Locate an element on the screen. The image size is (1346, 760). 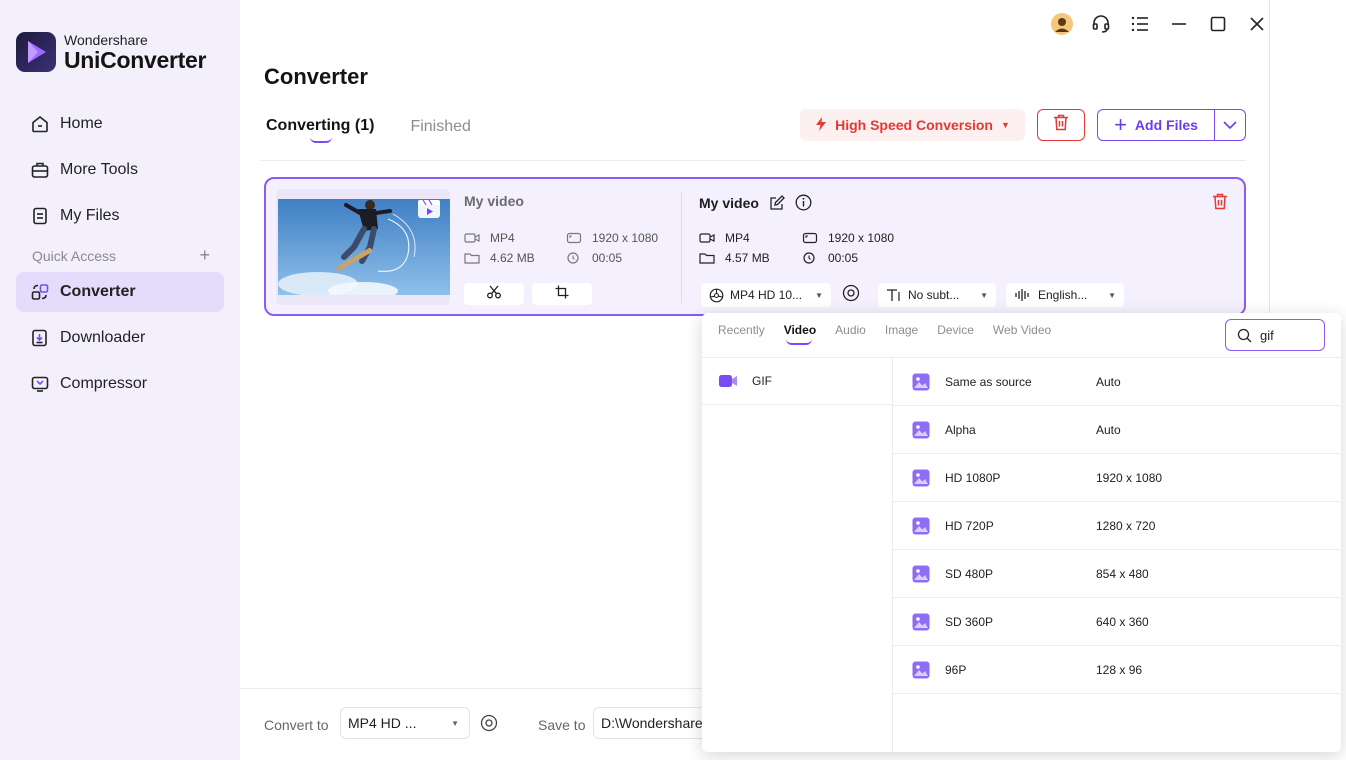
save-to-label: Save to is located at coordinates (562, 725).